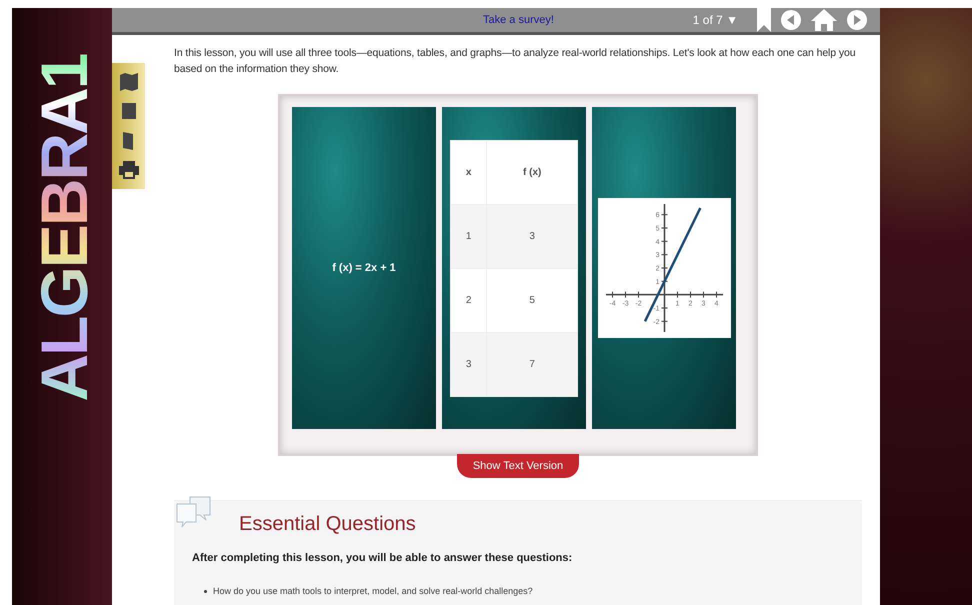 Image resolution: width=972 pixels, height=605 pixels. I want to click on equation-text: f (x) = 2x + 1, so click(364, 268).